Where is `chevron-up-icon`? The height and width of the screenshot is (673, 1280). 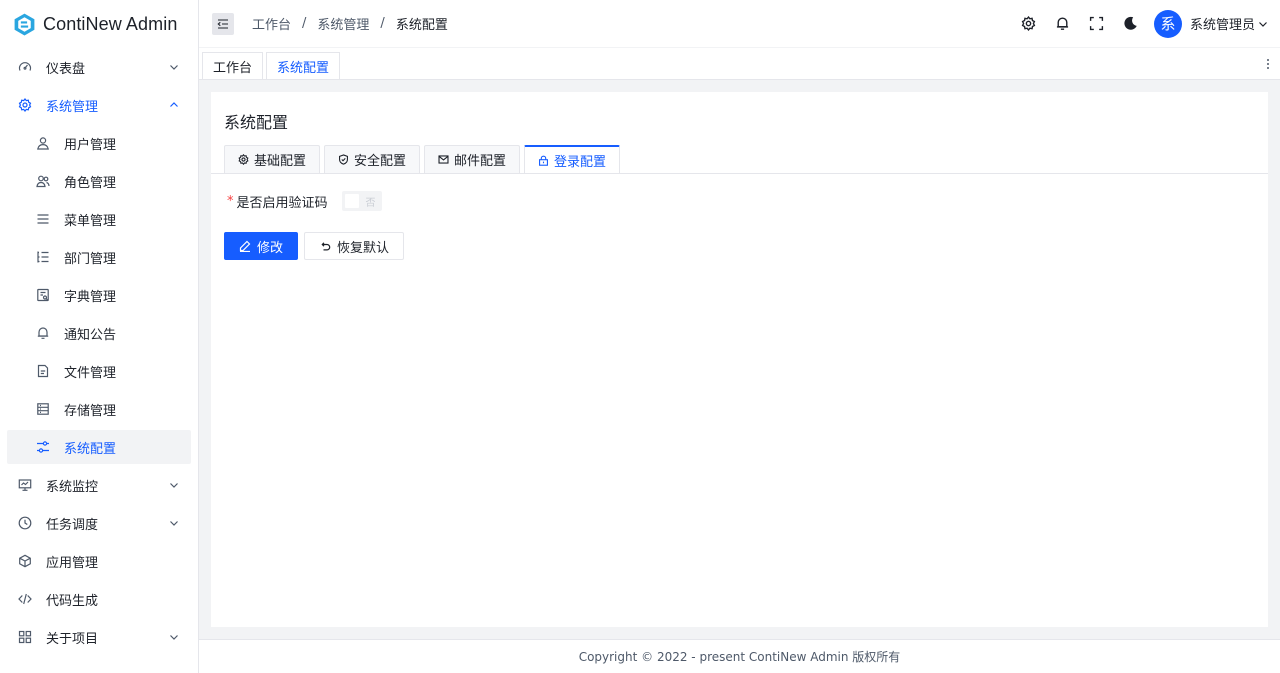
chevron-up-icon is located at coordinates (174, 104).